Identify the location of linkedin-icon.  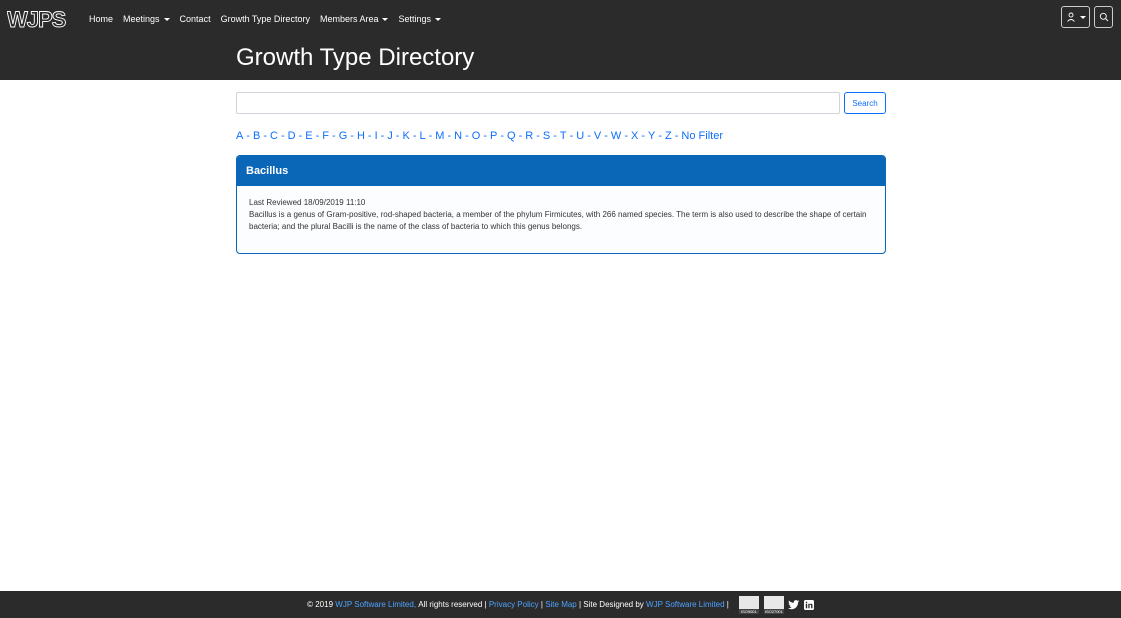
(808, 604).